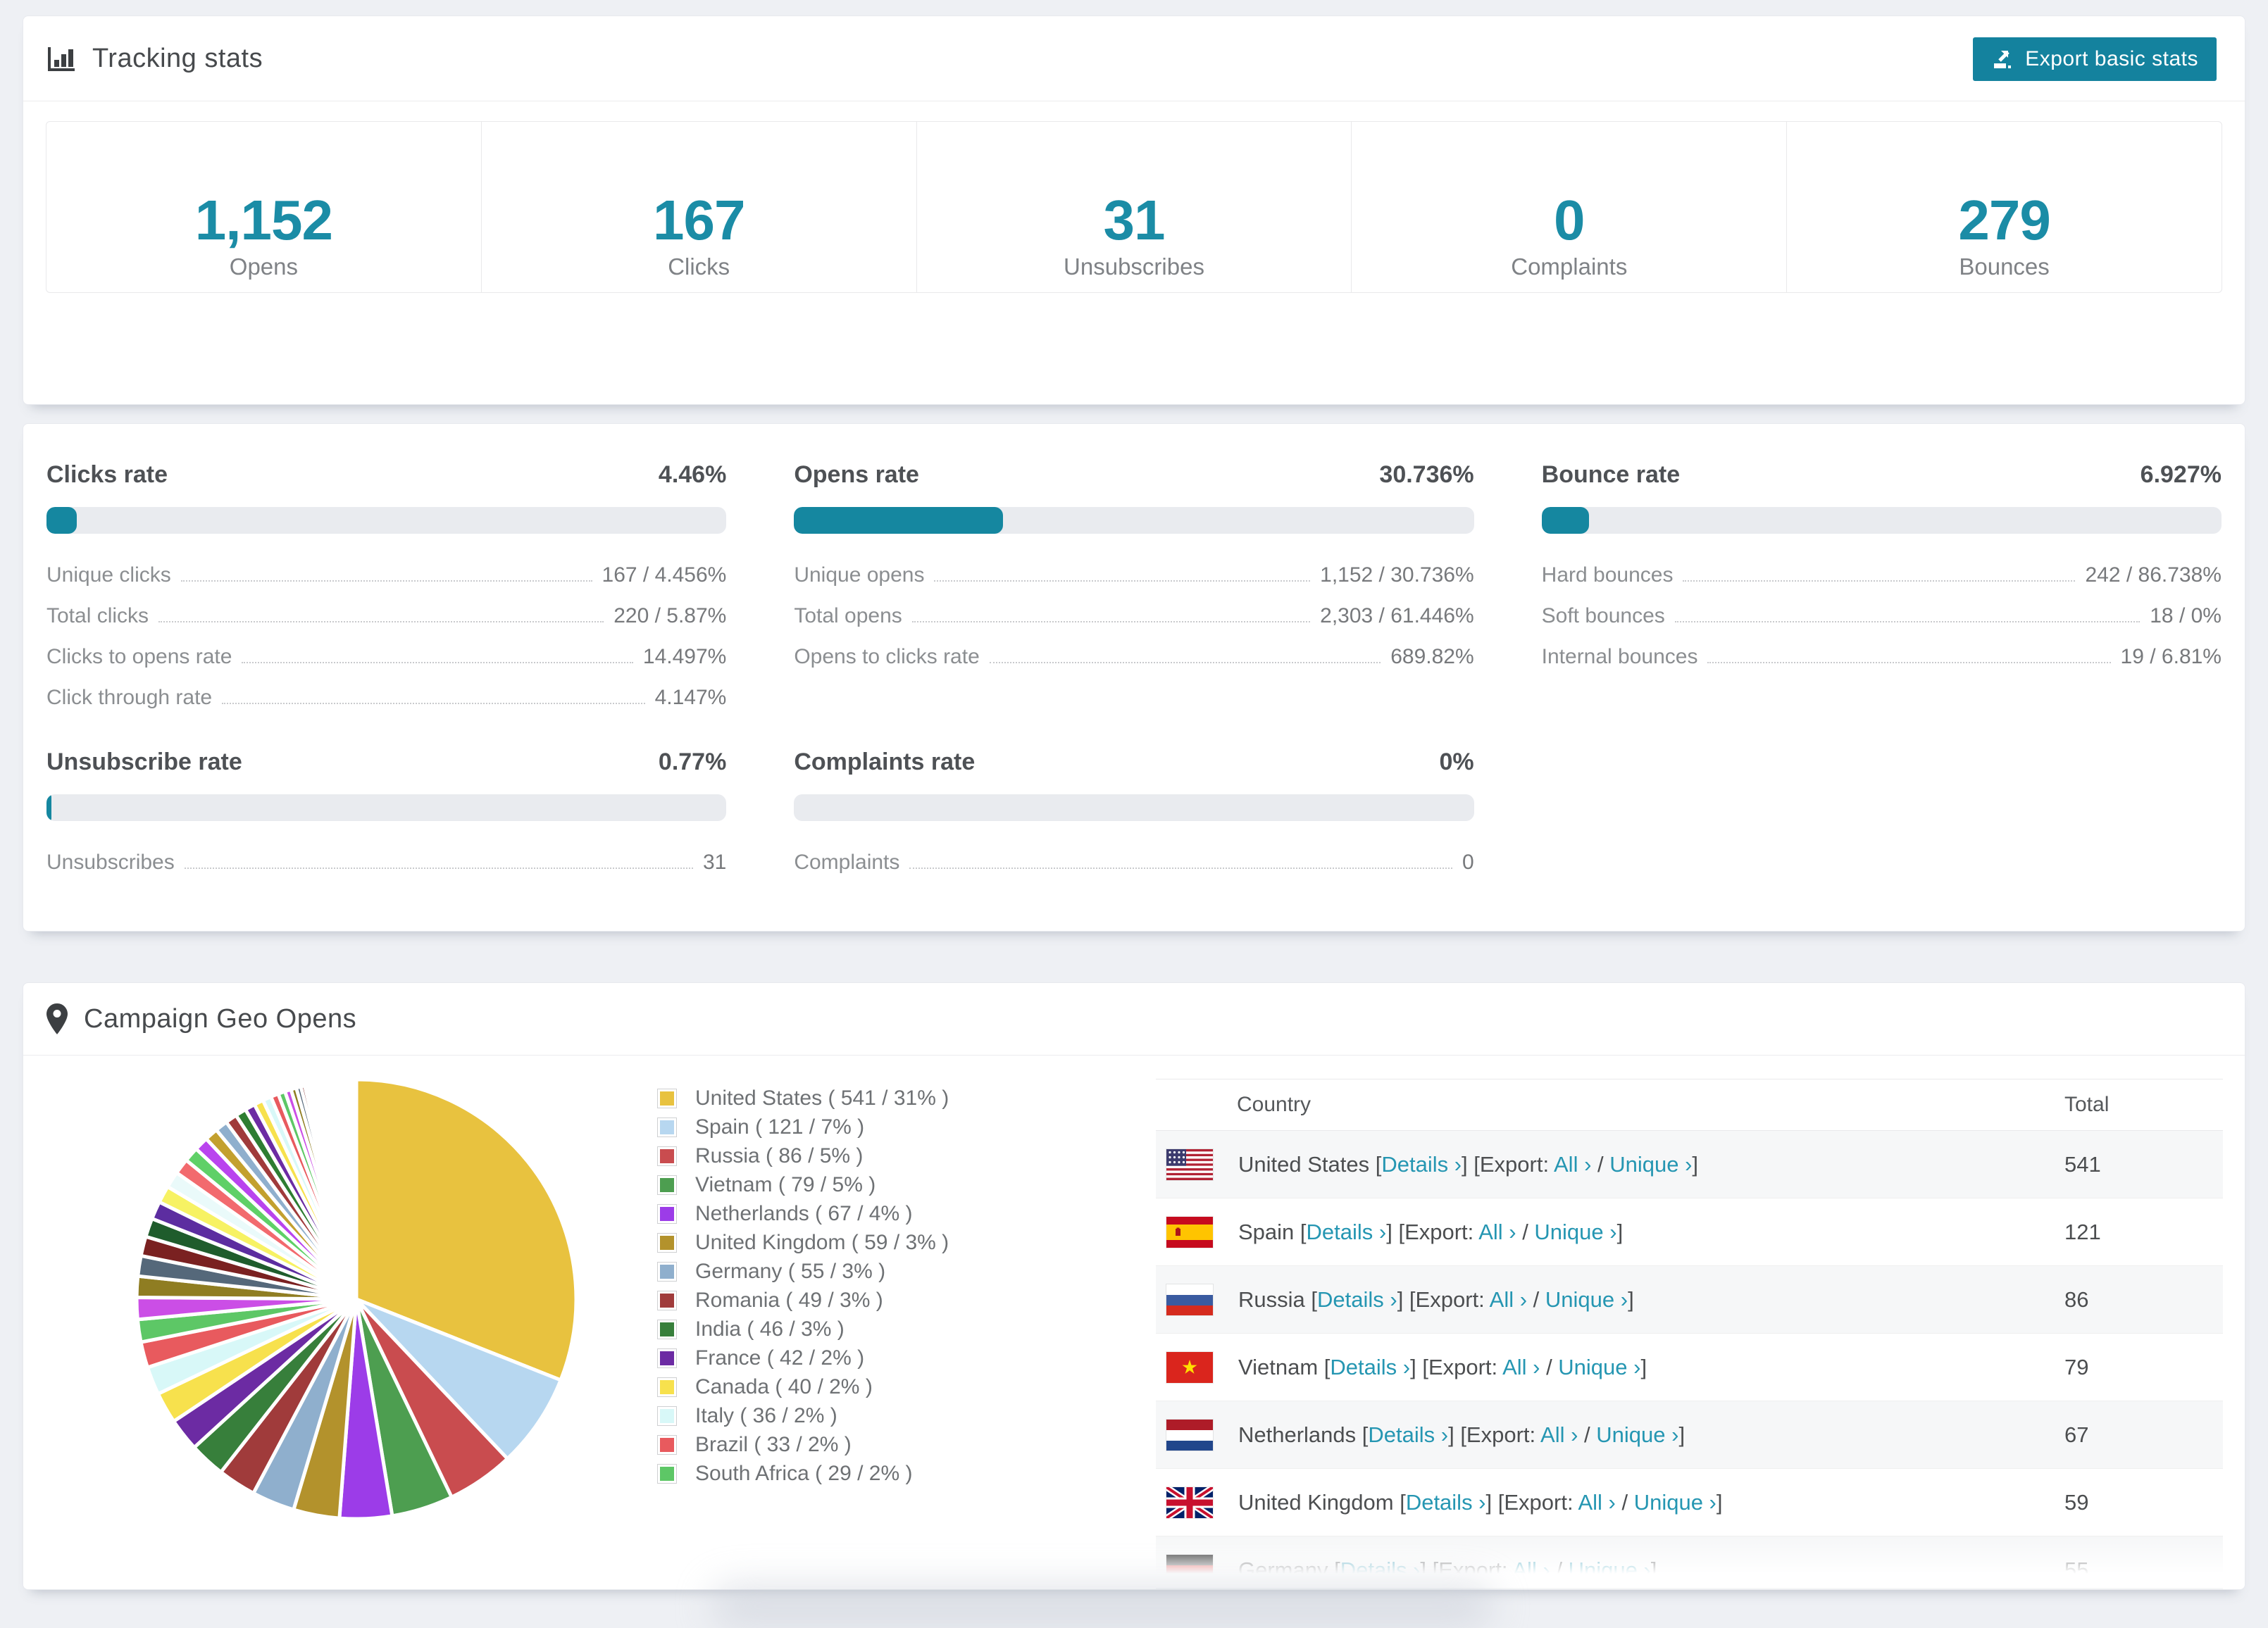  I want to click on legend-item-brazil: Brazil ( 33 / 2% ), so click(803, 1444).